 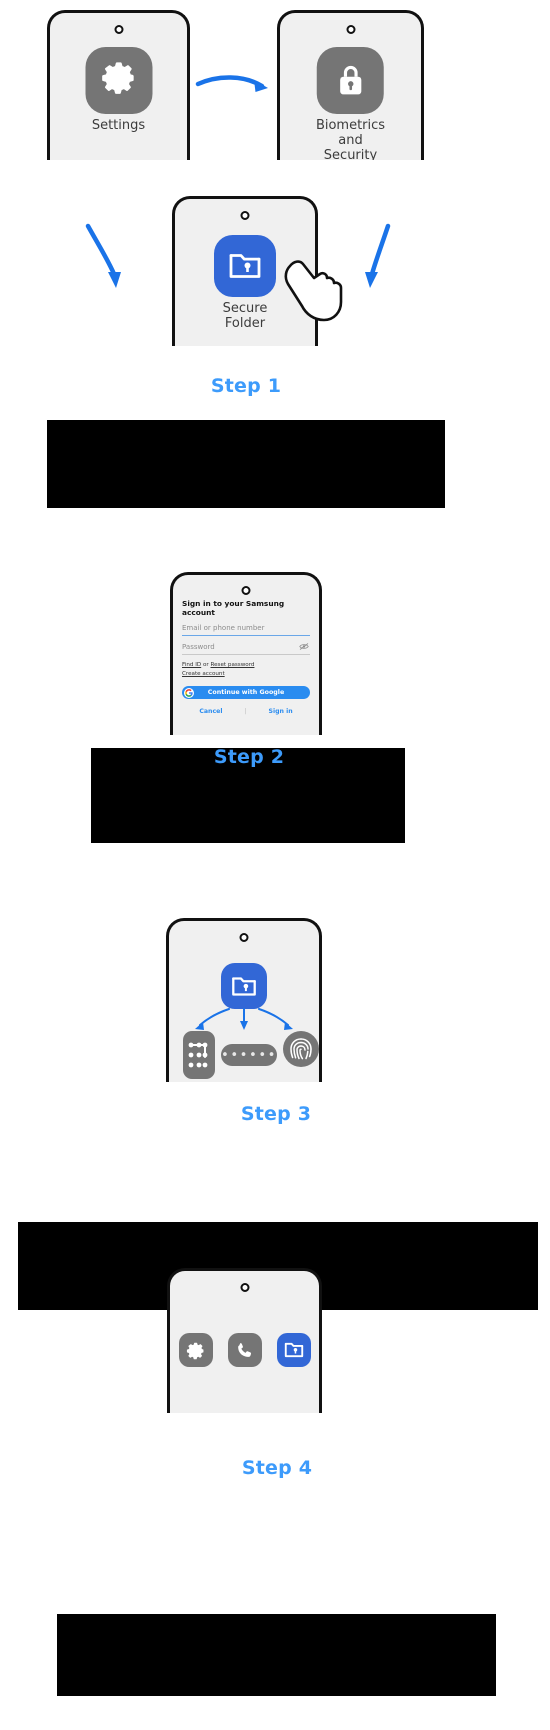 I want to click on pin-dots: ••••••, so click(x=249, y=1055).